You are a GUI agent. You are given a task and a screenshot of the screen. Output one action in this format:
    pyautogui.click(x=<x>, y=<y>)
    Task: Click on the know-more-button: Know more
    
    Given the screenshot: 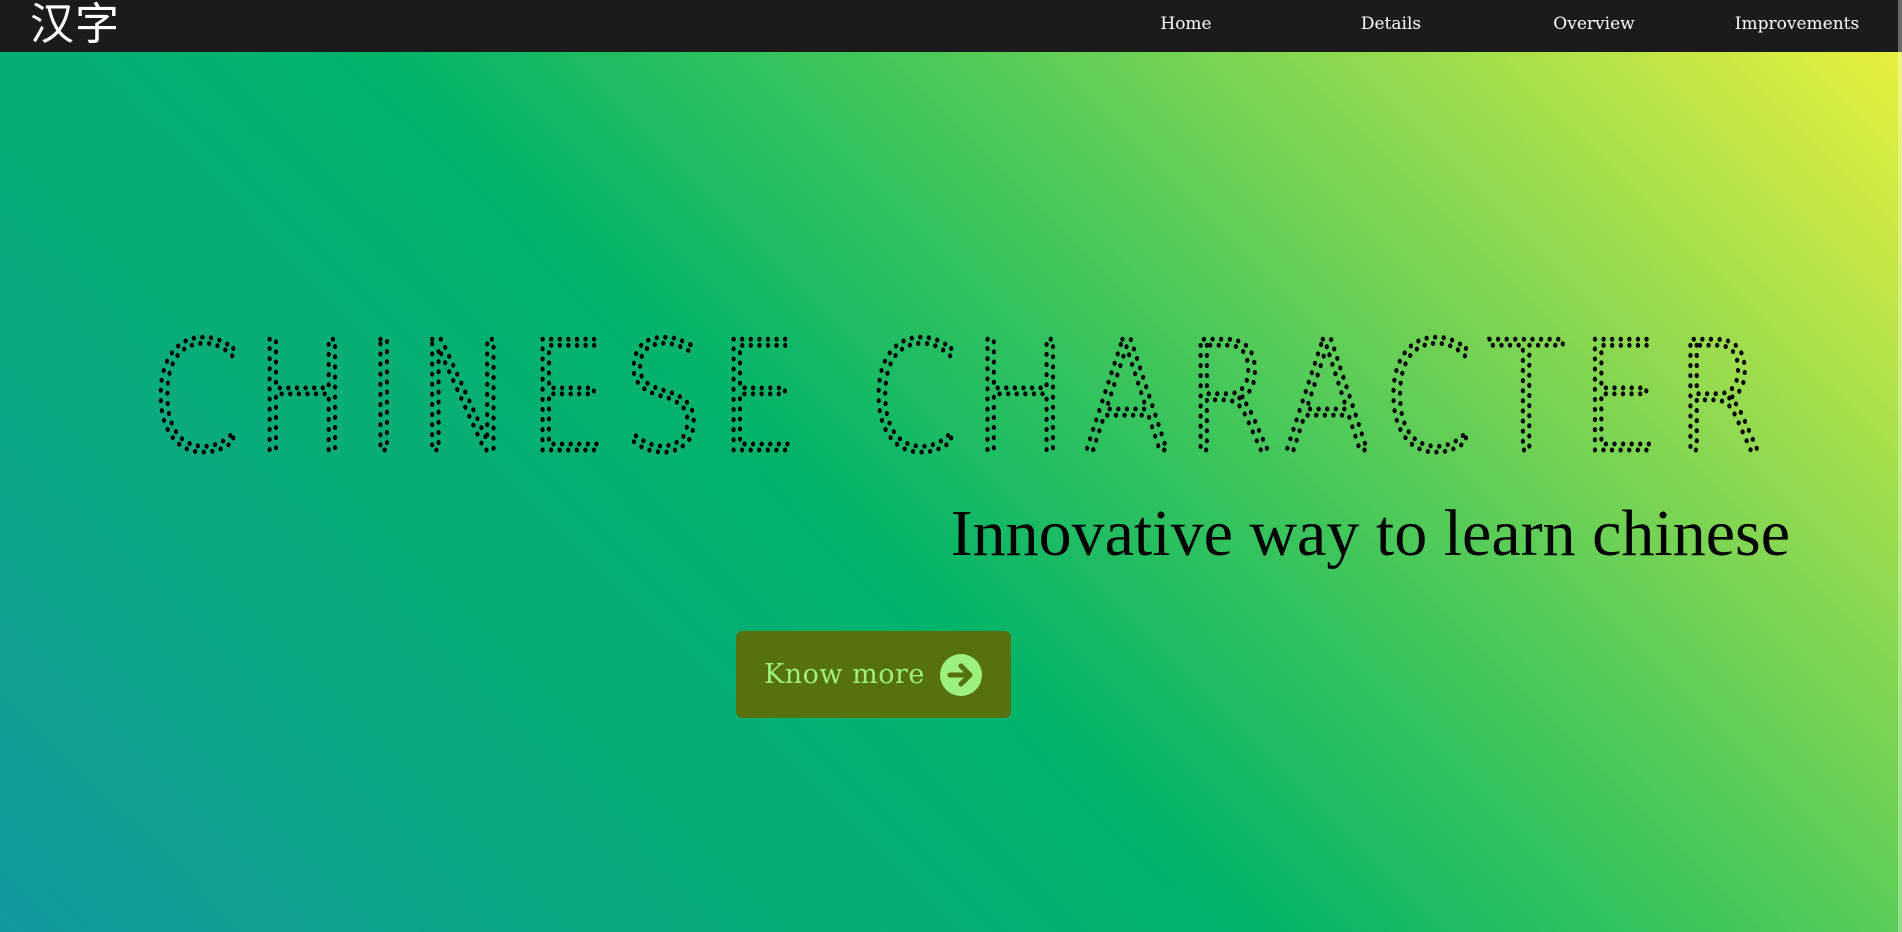 What is the action you would take?
    pyautogui.click(x=873, y=674)
    